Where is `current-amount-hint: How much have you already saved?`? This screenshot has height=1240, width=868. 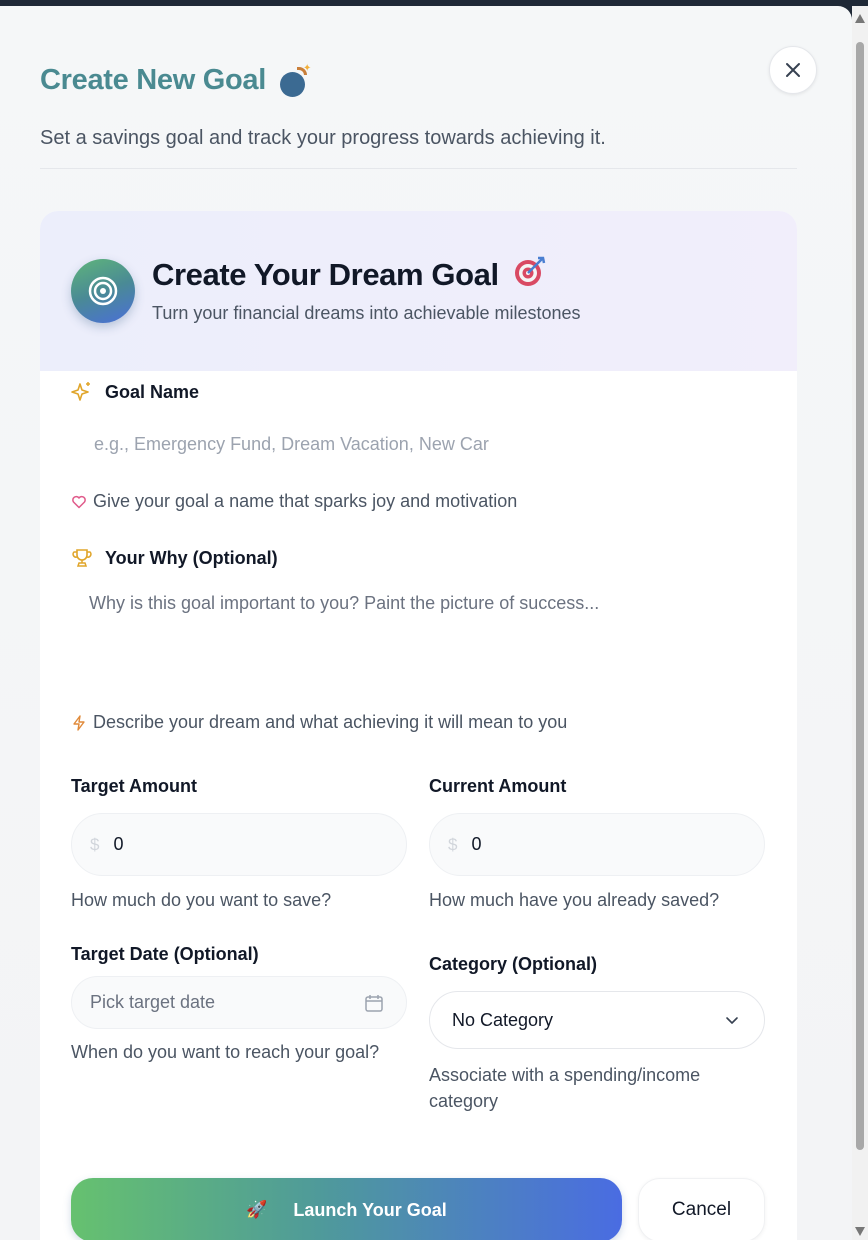 current-amount-hint: How much have you already saved? is located at coordinates (574, 900).